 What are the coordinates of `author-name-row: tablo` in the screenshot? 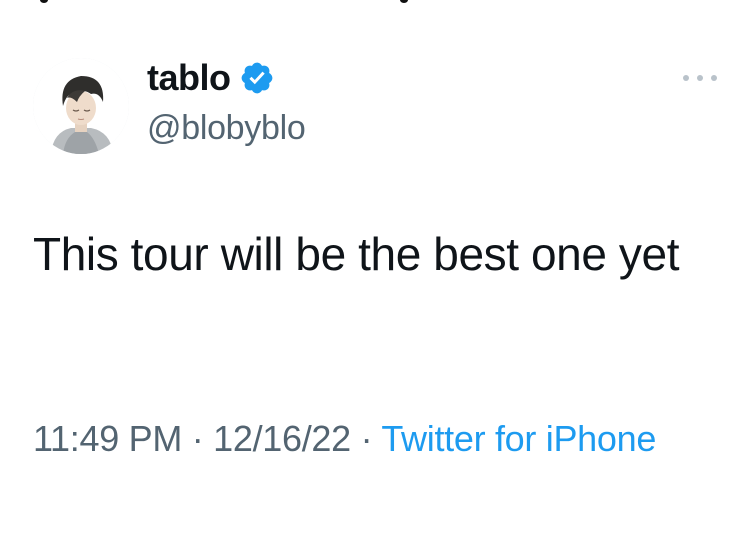 It's located at (211, 78).